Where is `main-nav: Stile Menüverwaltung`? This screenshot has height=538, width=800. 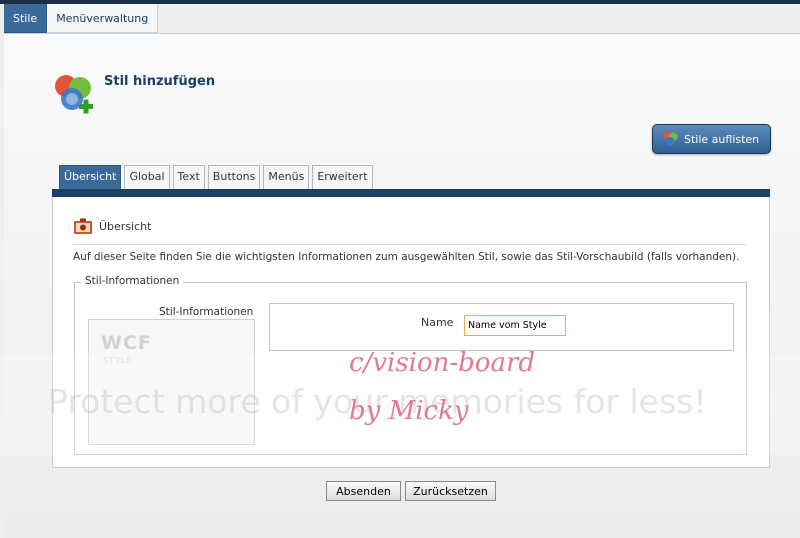
main-nav: Stile Menüverwaltung is located at coordinates (81, 18).